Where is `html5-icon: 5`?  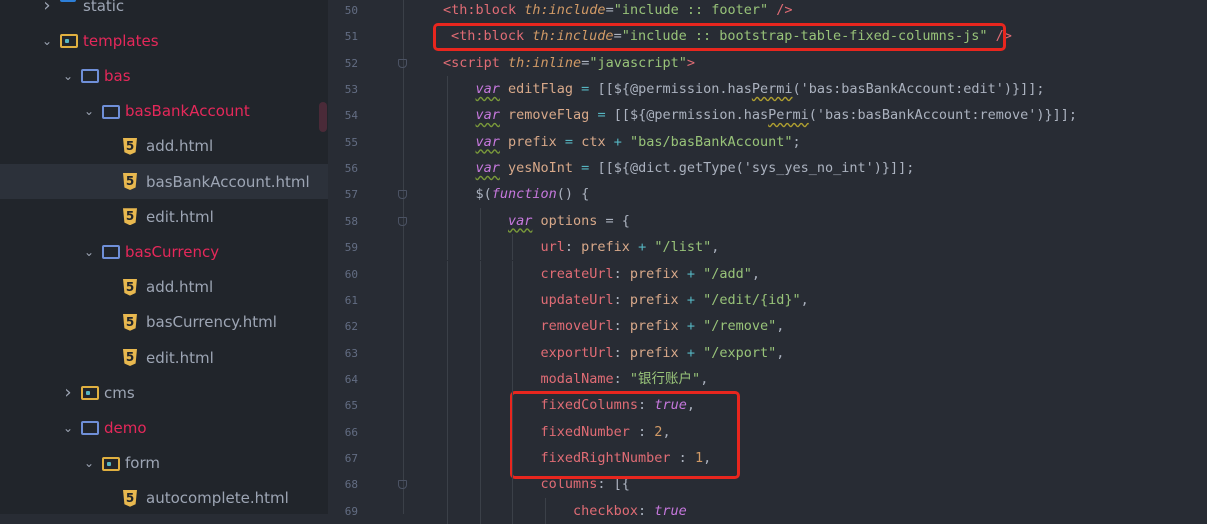
html5-icon: 5 is located at coordinates (130, 181).